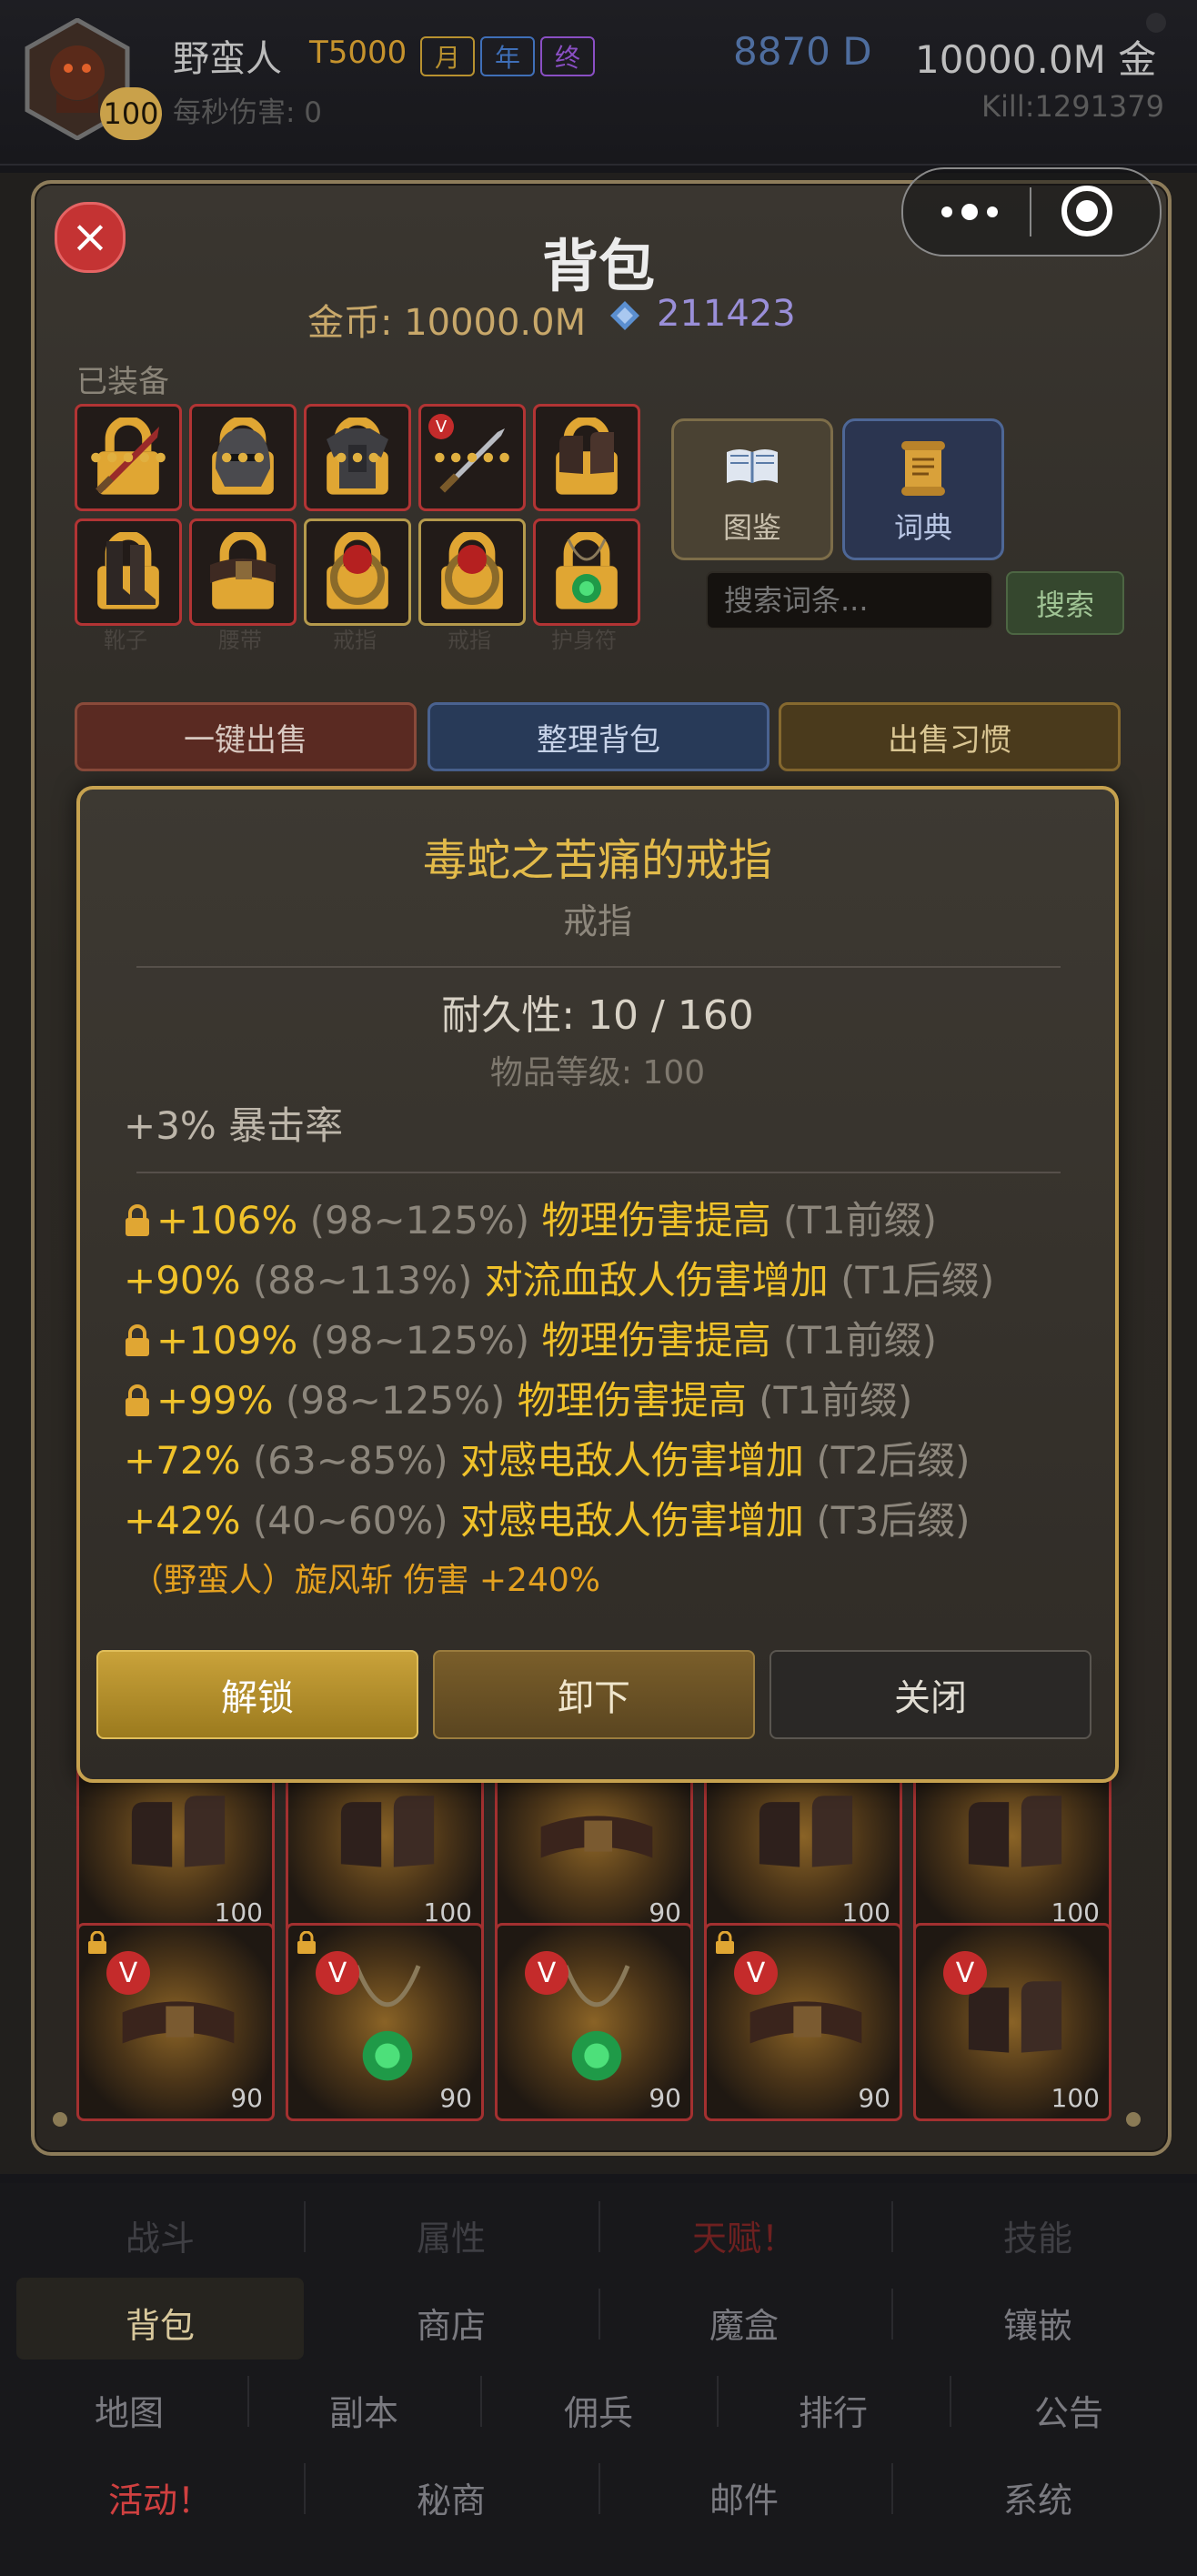  I want to click on hero-level-badge: 100, so click(131, 113).